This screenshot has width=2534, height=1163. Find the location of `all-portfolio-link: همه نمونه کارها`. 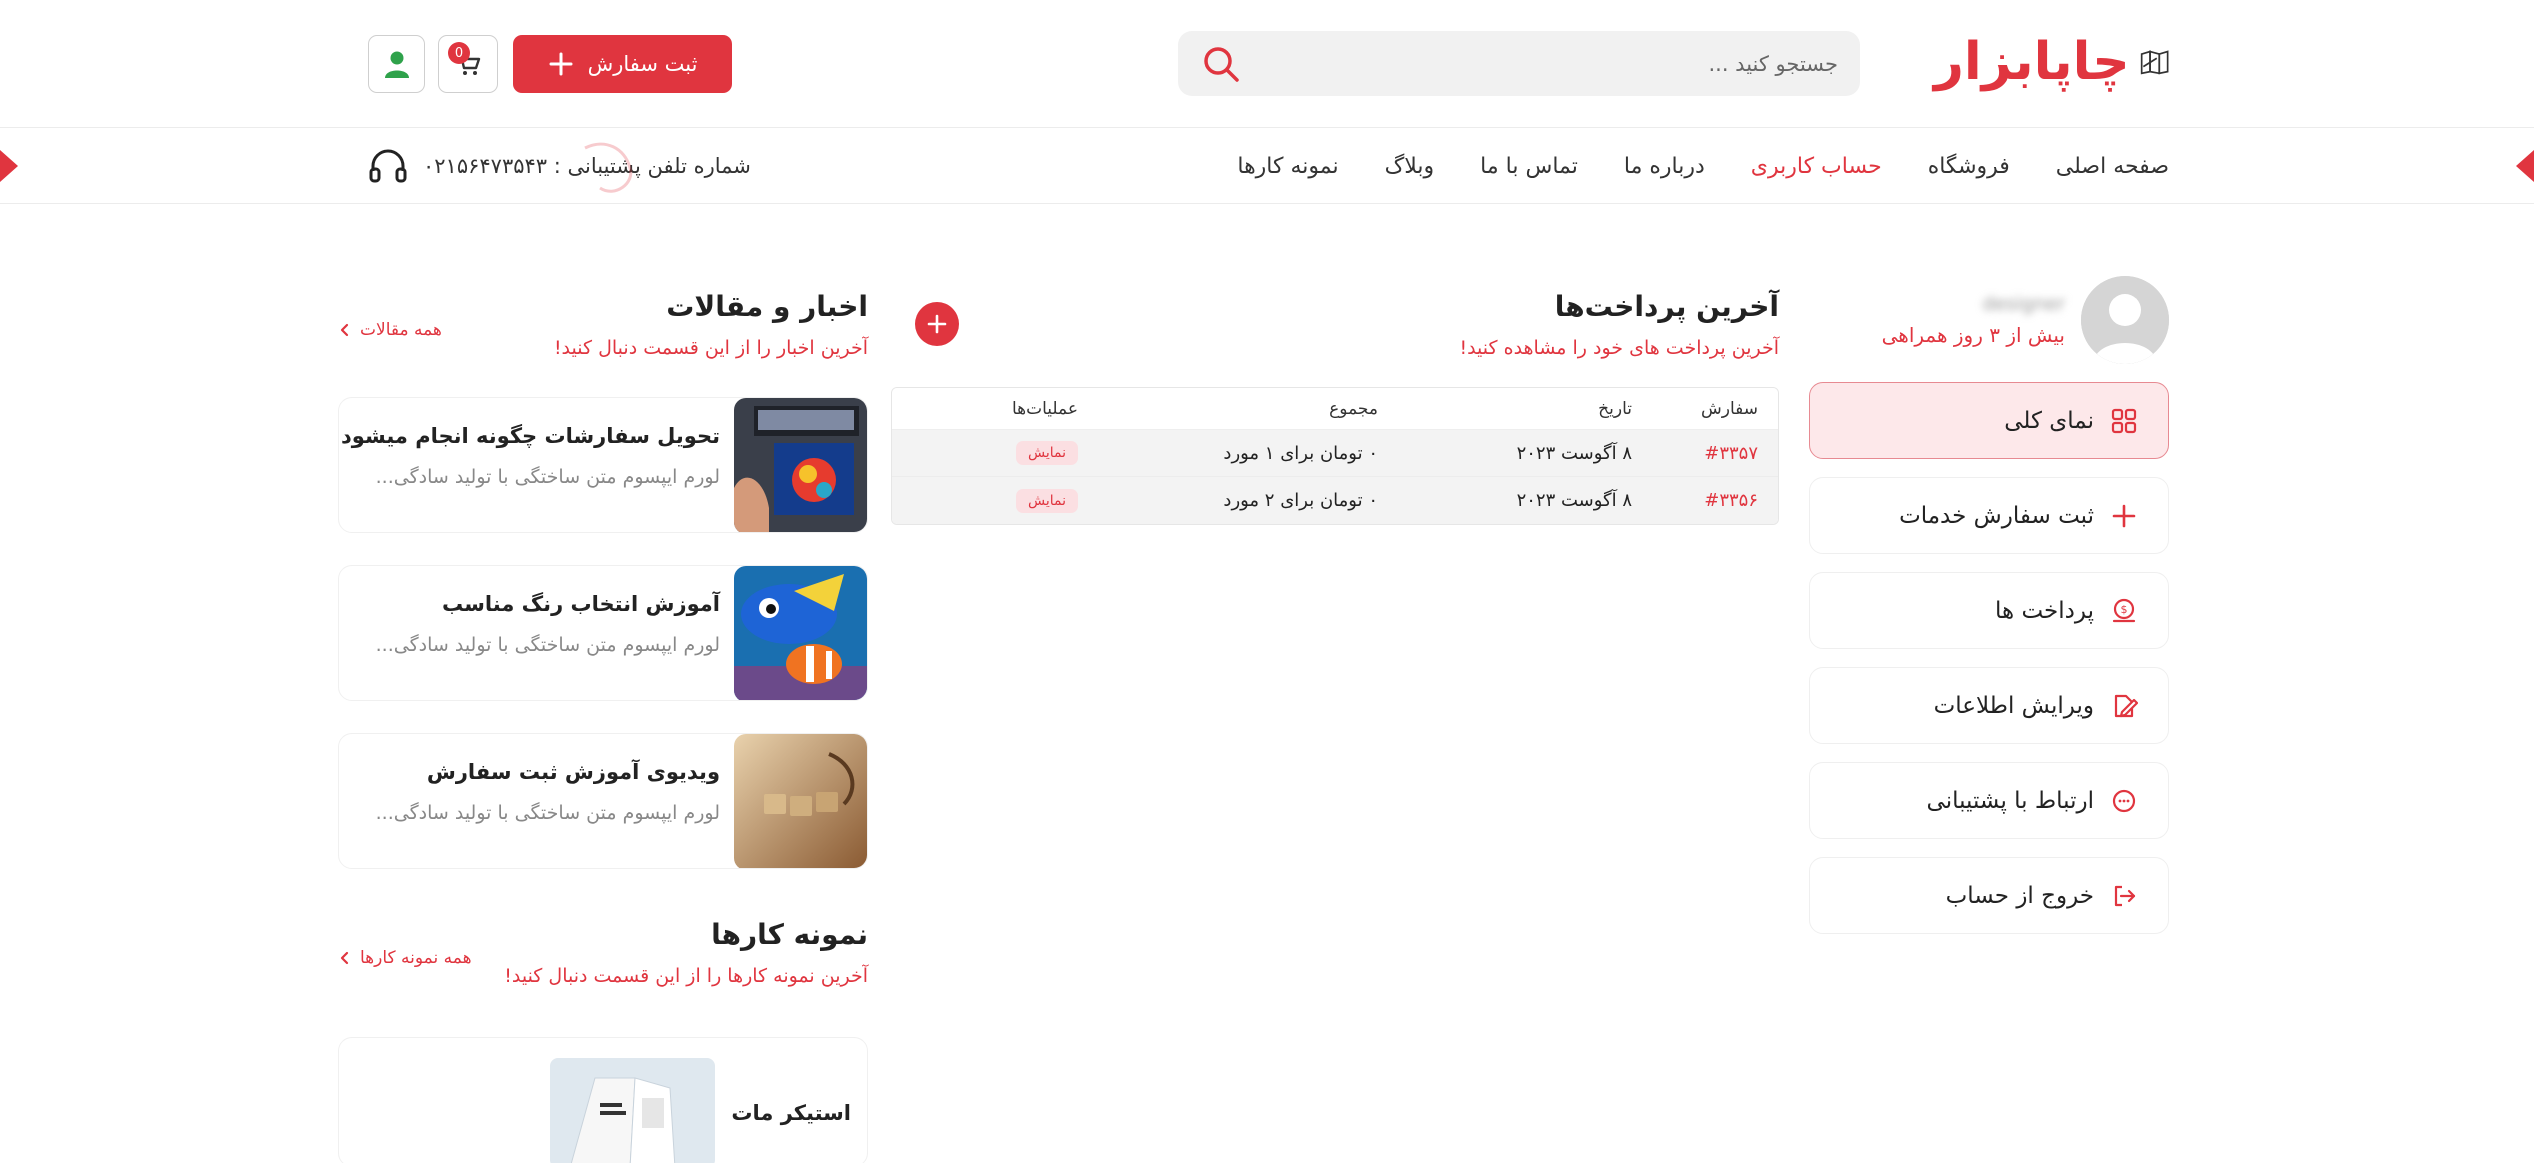

all-portfolio-link: همه نمونه کارها is located at coordinates (405, 958).